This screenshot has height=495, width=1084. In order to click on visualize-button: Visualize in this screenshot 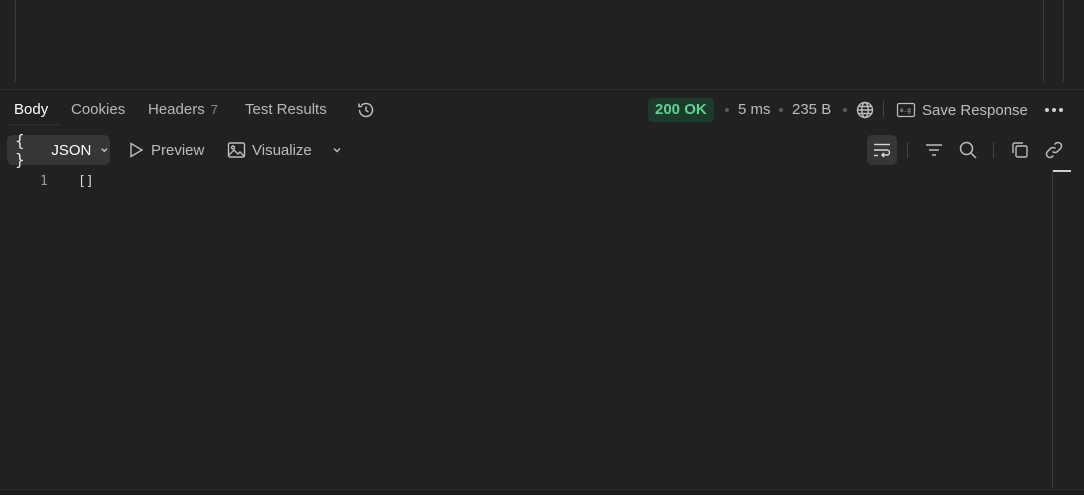, I will do `click(269, 150)`.